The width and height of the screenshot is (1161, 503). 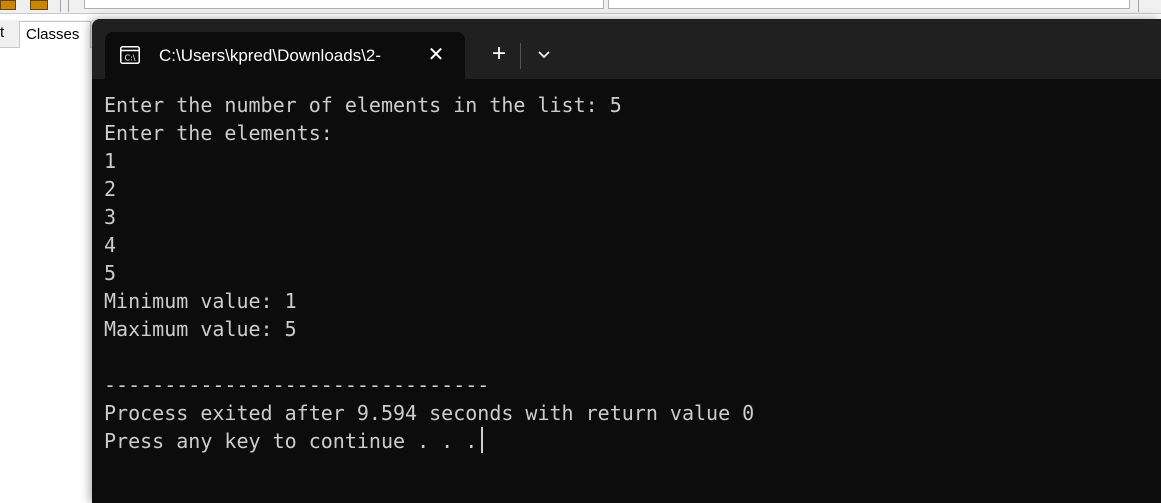 I want to click on chevron-down-icon, so click(x=544, y=55).